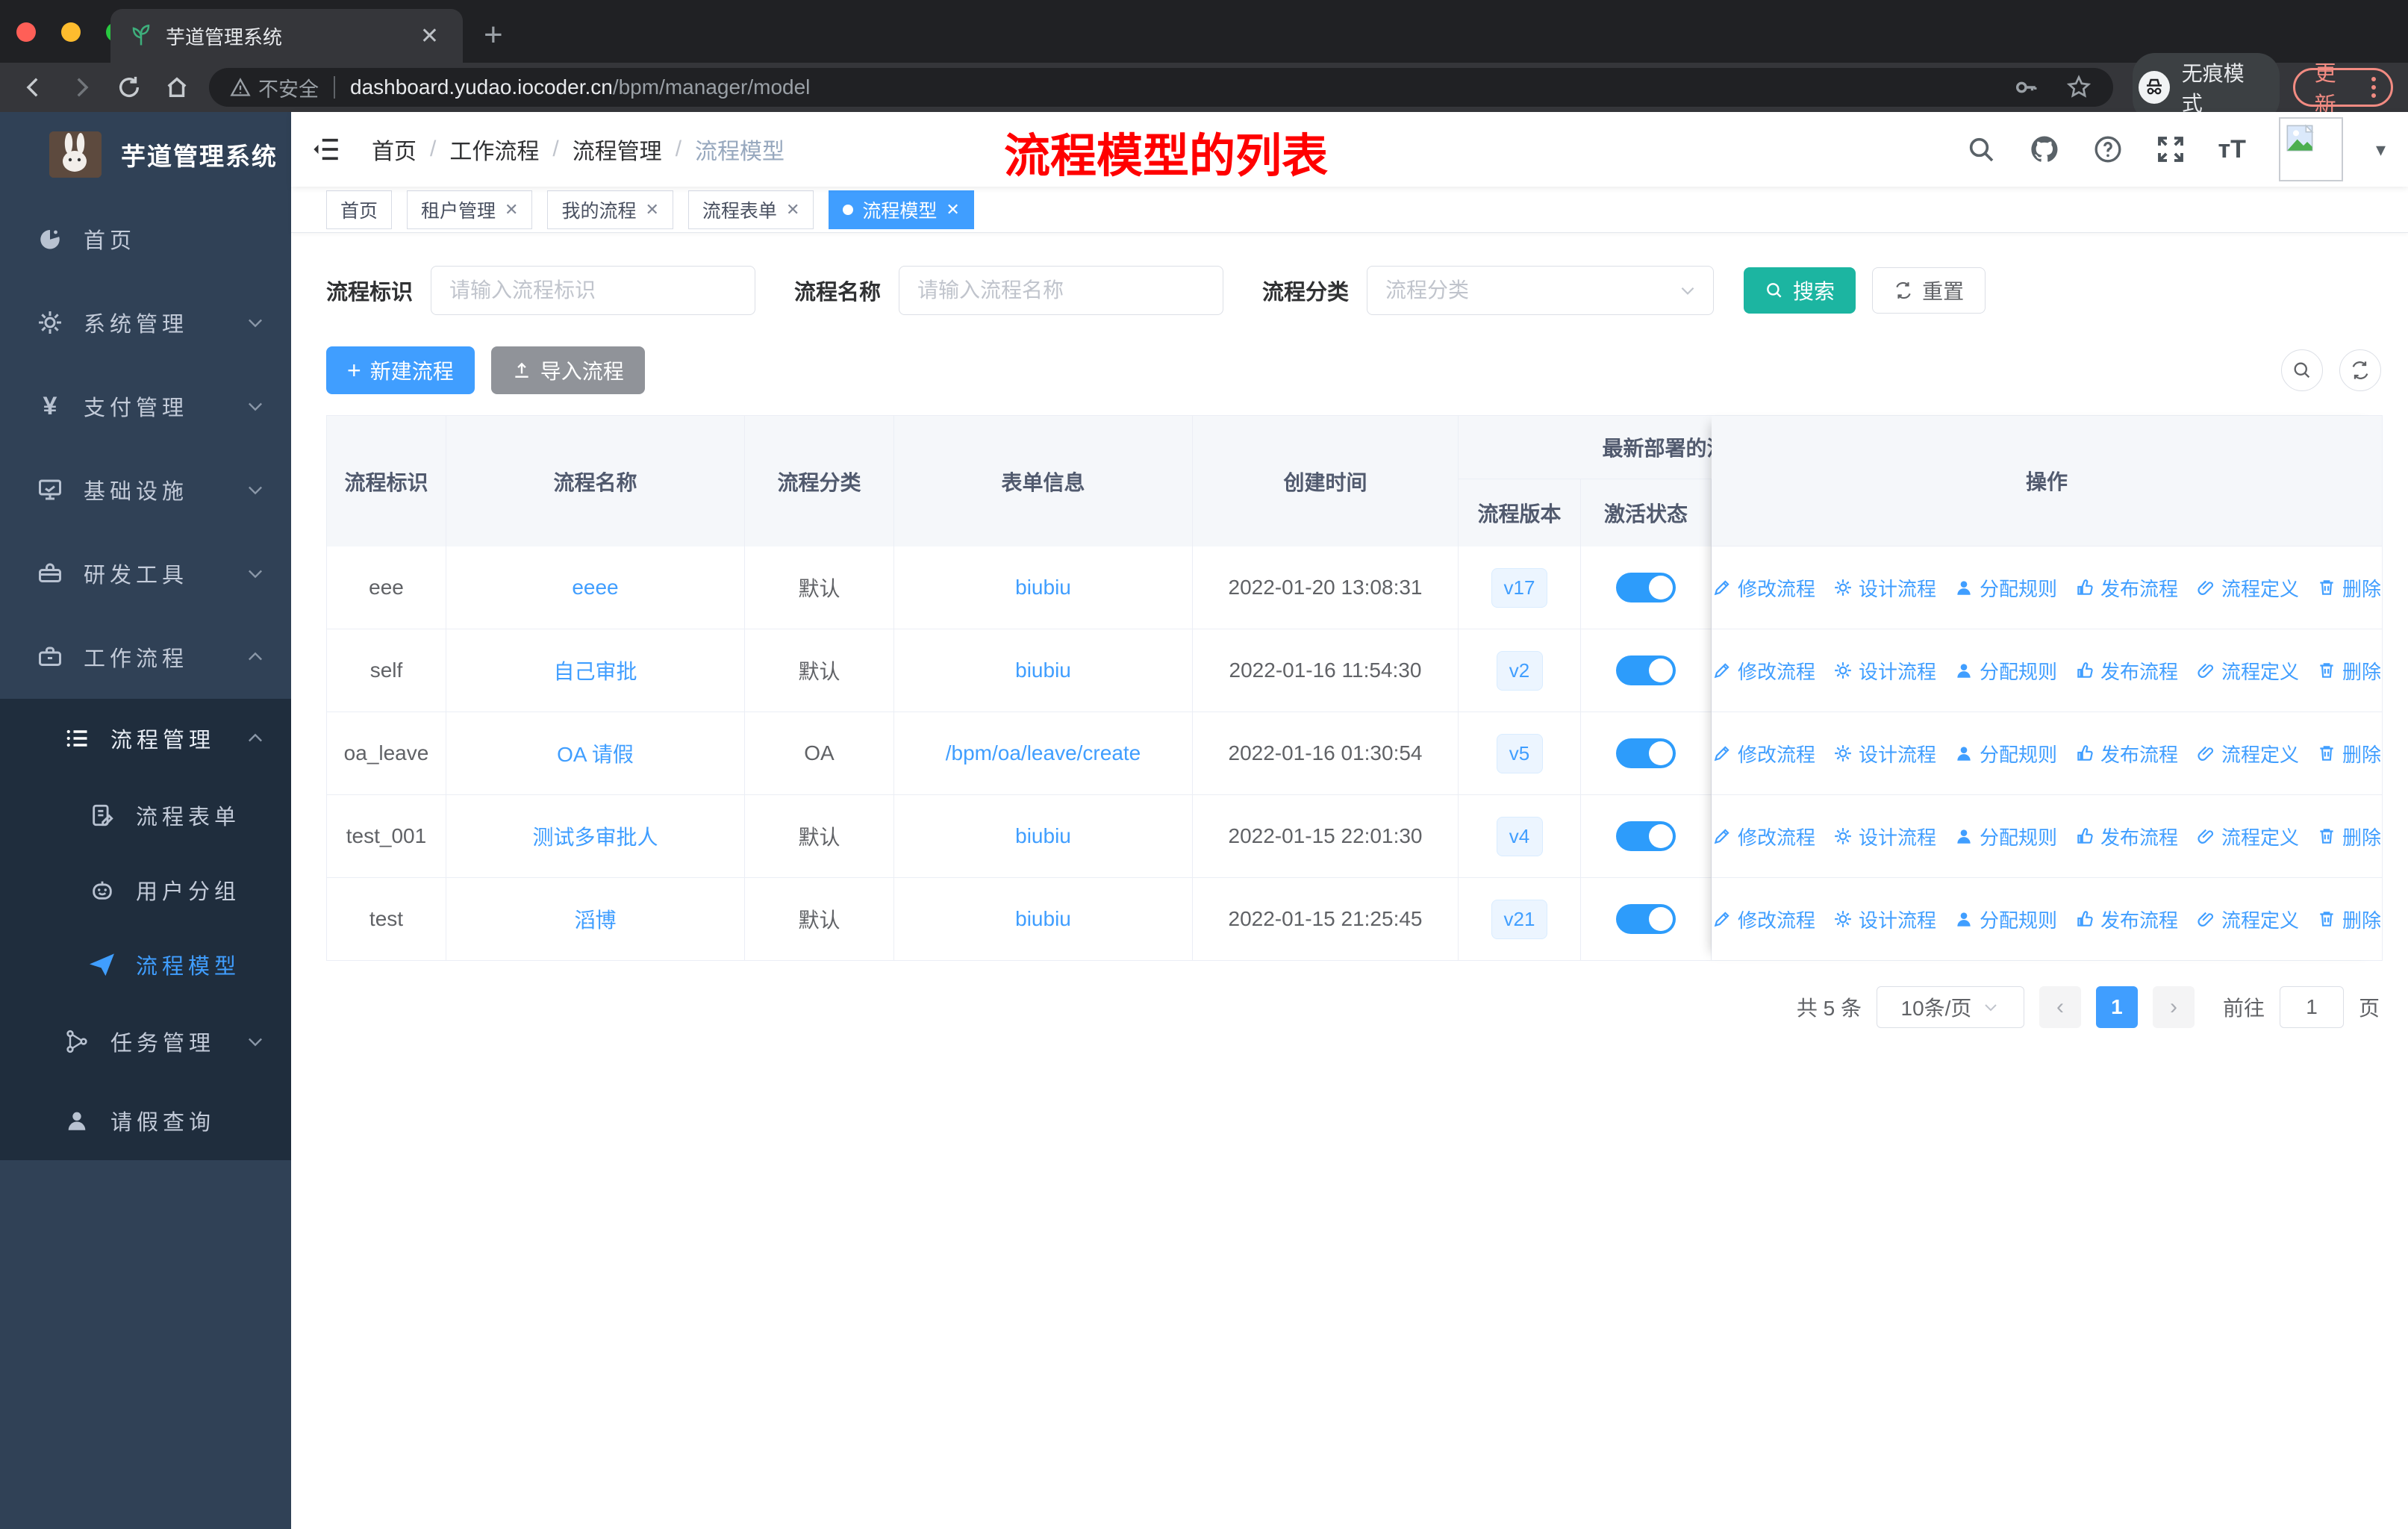 The height and width of the screenshot is (1529, 2408). What do you see at coordinates (326, 149) in the screenshot?
I see `sidebar-collapse-icon` at bounding box center [326, 149].